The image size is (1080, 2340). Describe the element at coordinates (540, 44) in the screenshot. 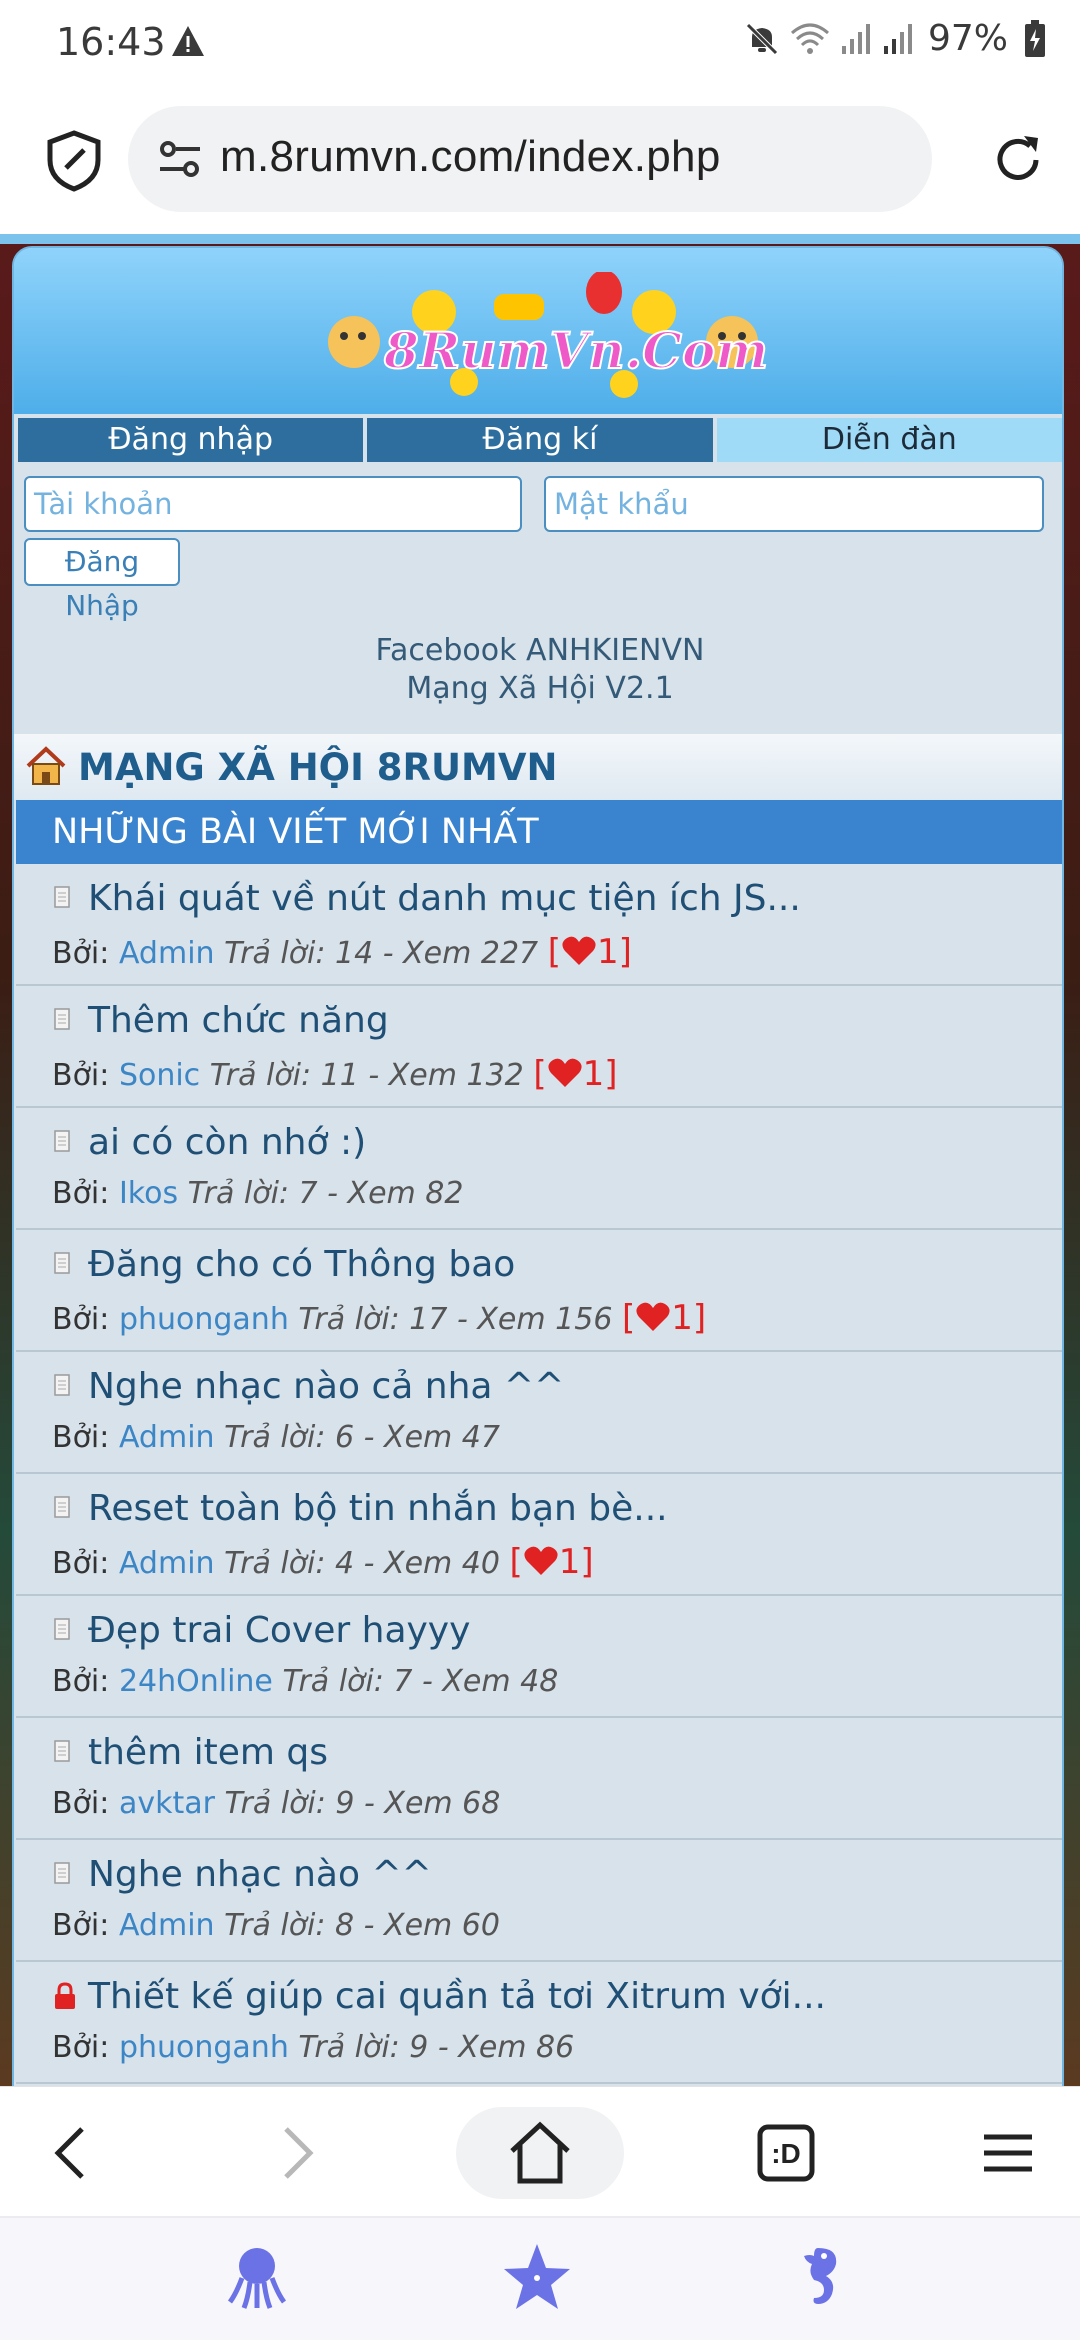

I see `status-bar: 16:43 97%` at that location.